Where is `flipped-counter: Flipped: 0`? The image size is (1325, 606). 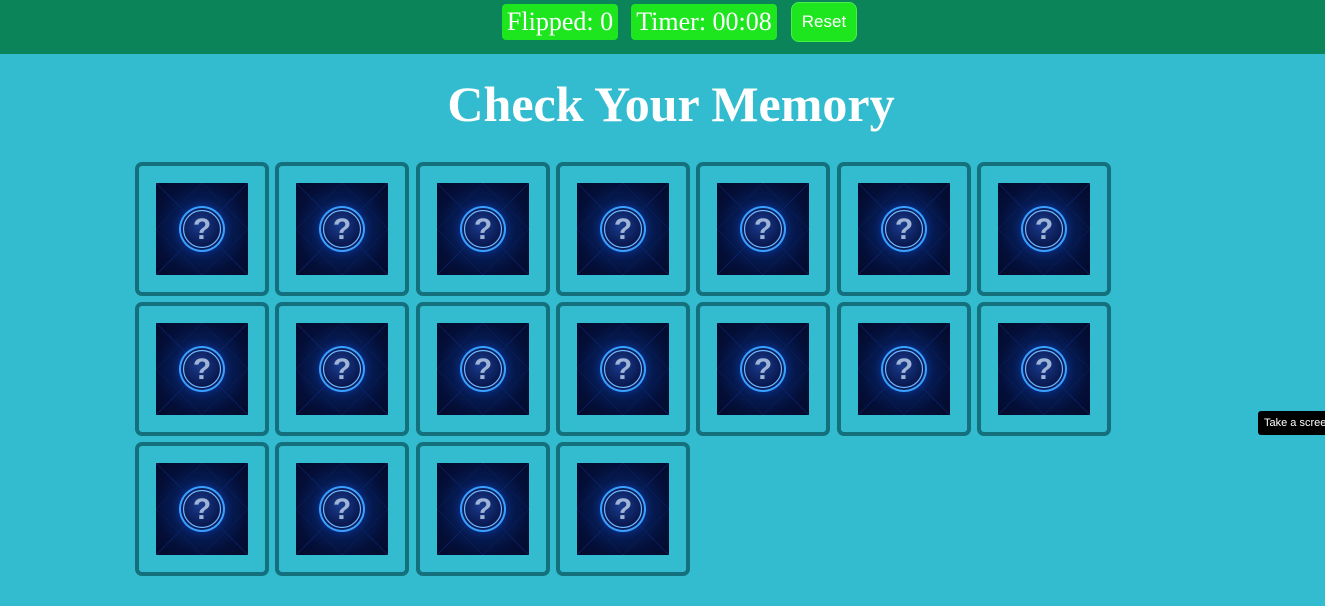 flipped-counter: Flipped: 0 is located at coordinates (560, 22).